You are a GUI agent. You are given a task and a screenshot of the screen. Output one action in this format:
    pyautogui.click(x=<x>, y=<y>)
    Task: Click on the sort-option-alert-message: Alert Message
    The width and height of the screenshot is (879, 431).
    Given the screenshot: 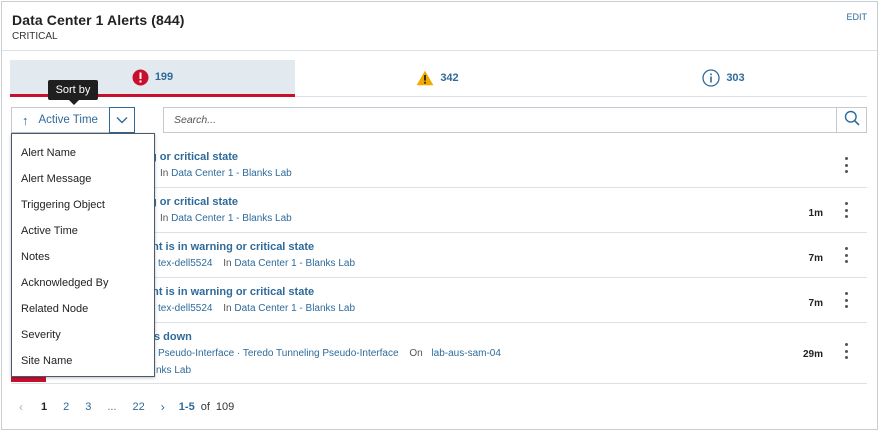 What is the action you would take?
    pyautogui.click(x=83, y=179)
    